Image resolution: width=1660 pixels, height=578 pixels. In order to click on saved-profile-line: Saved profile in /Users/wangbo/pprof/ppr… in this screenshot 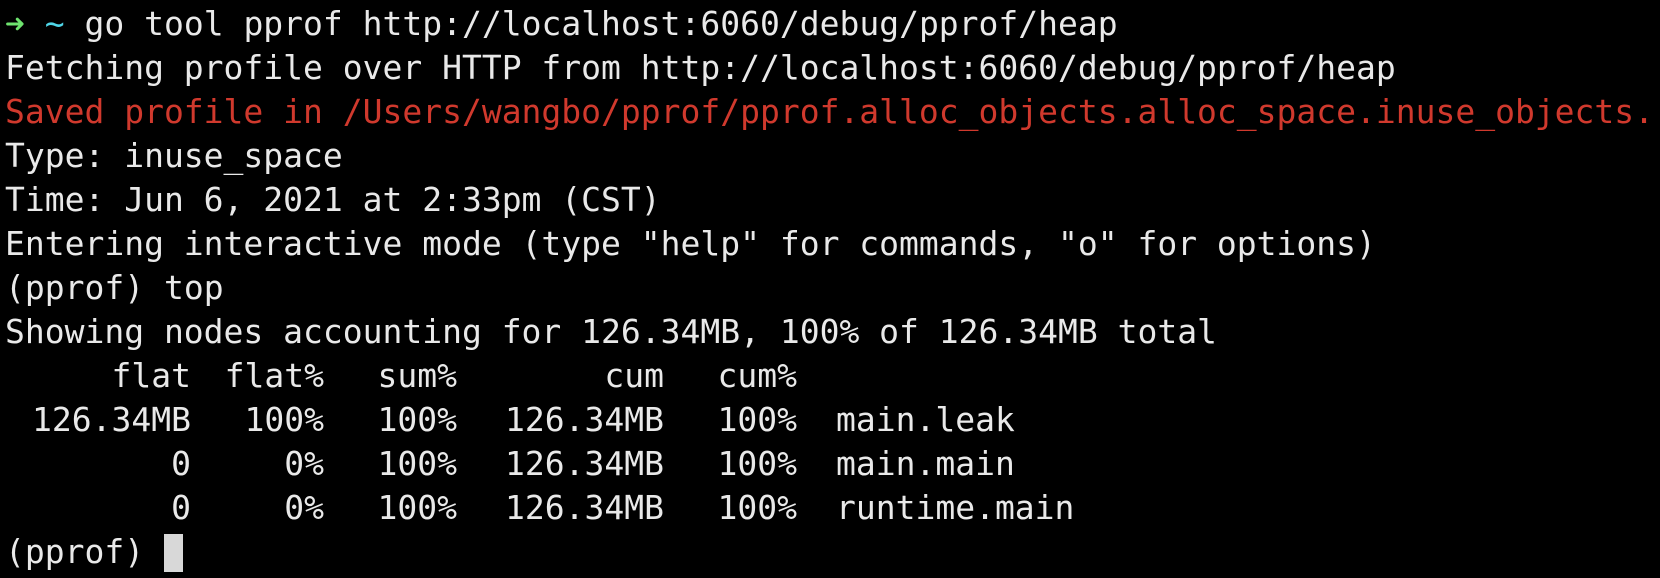, I will do `click(830, 111)`.